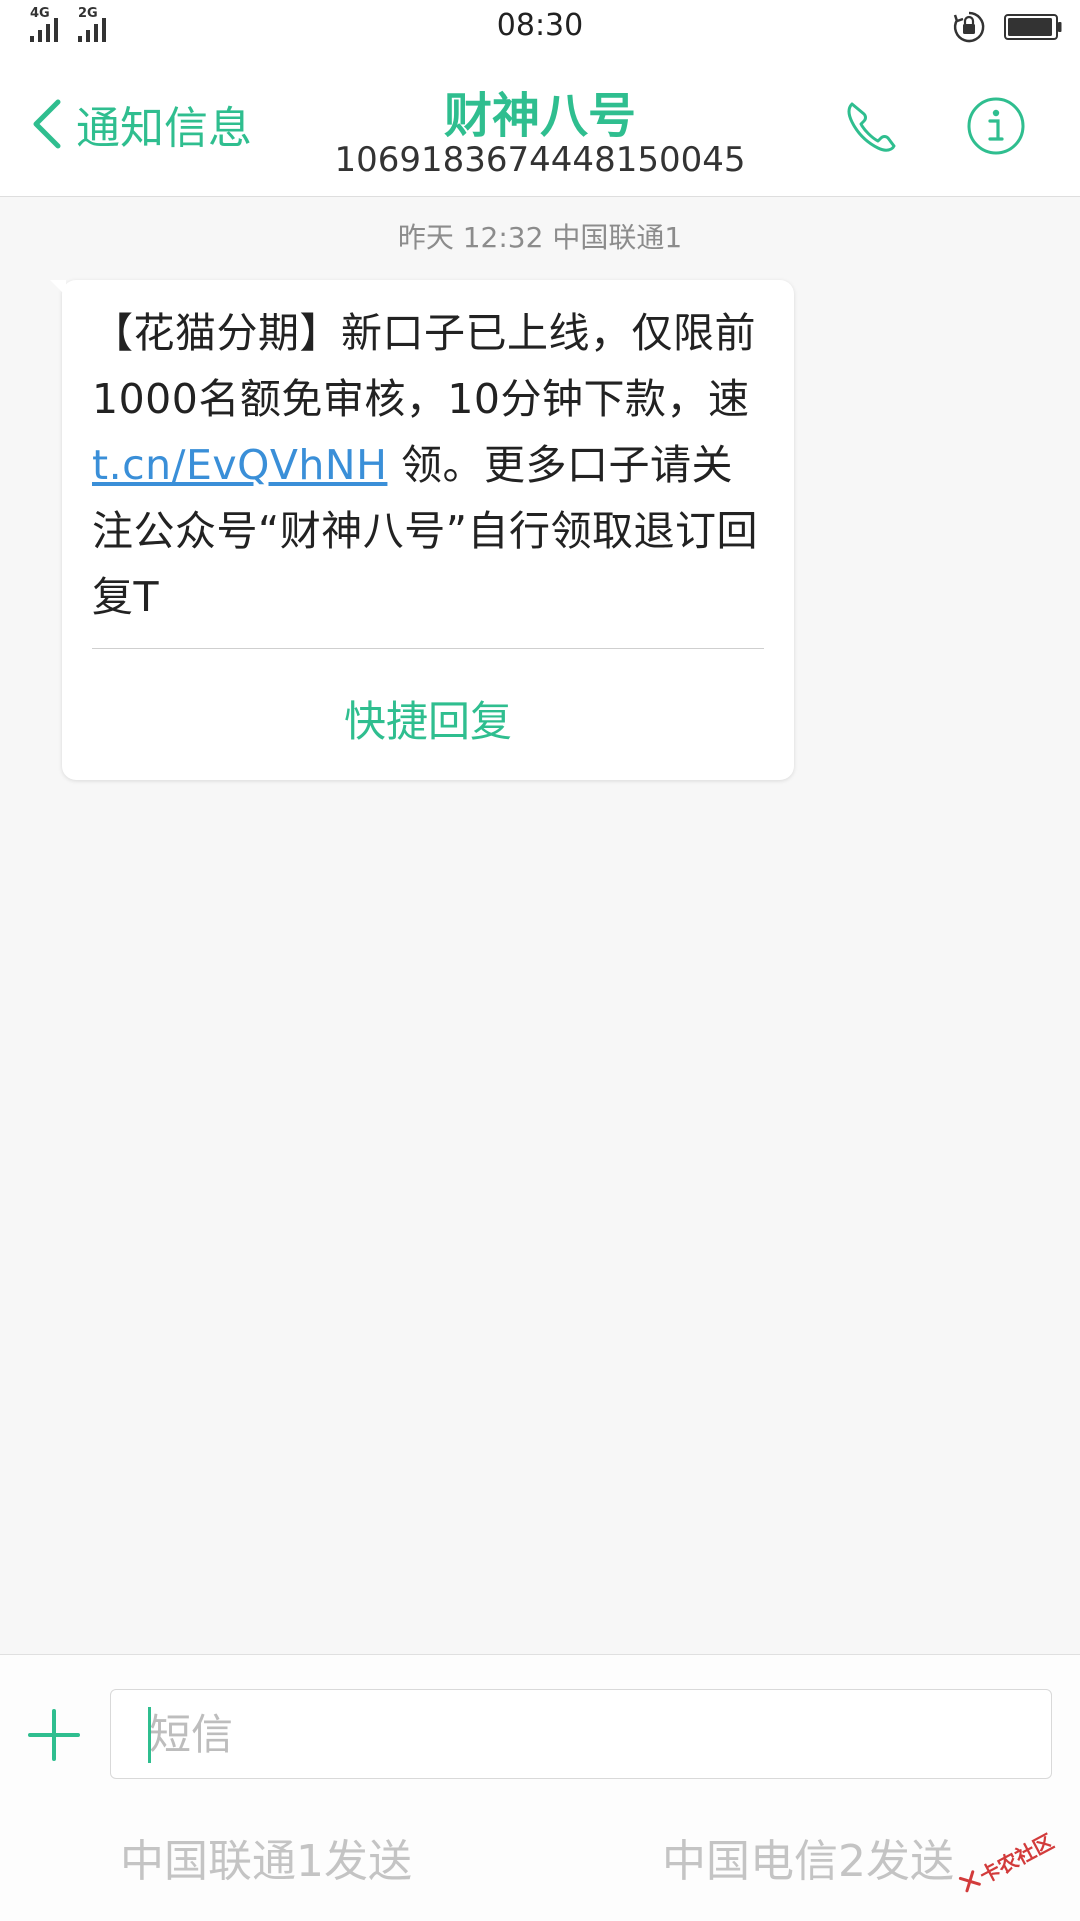  Describe the element at coordinates (54, 1735) in the screenshot. I see `plus-icon` at that location.